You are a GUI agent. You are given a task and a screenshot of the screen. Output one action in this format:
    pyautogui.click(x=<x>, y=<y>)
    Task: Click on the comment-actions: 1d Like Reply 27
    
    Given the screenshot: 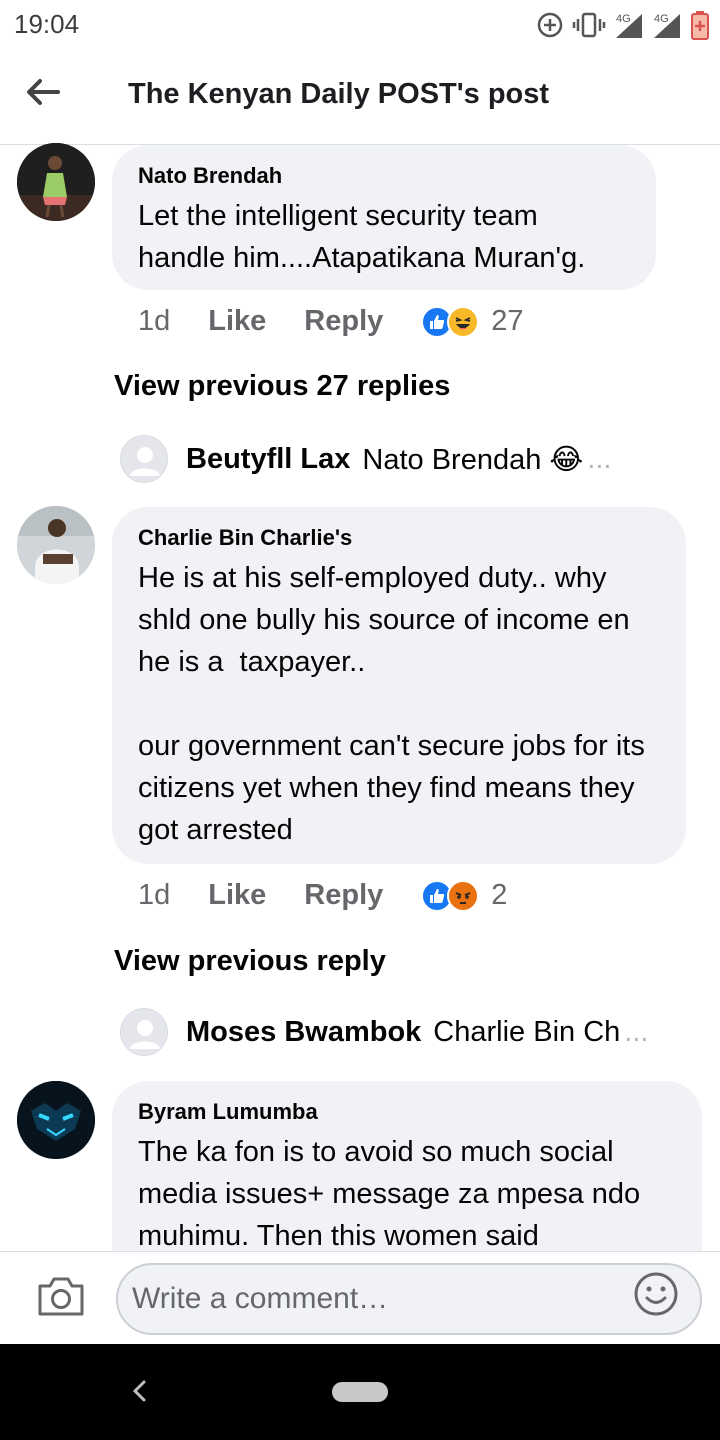 What is the action you would take?
    pyautogui.click(x=331, y=321)
    